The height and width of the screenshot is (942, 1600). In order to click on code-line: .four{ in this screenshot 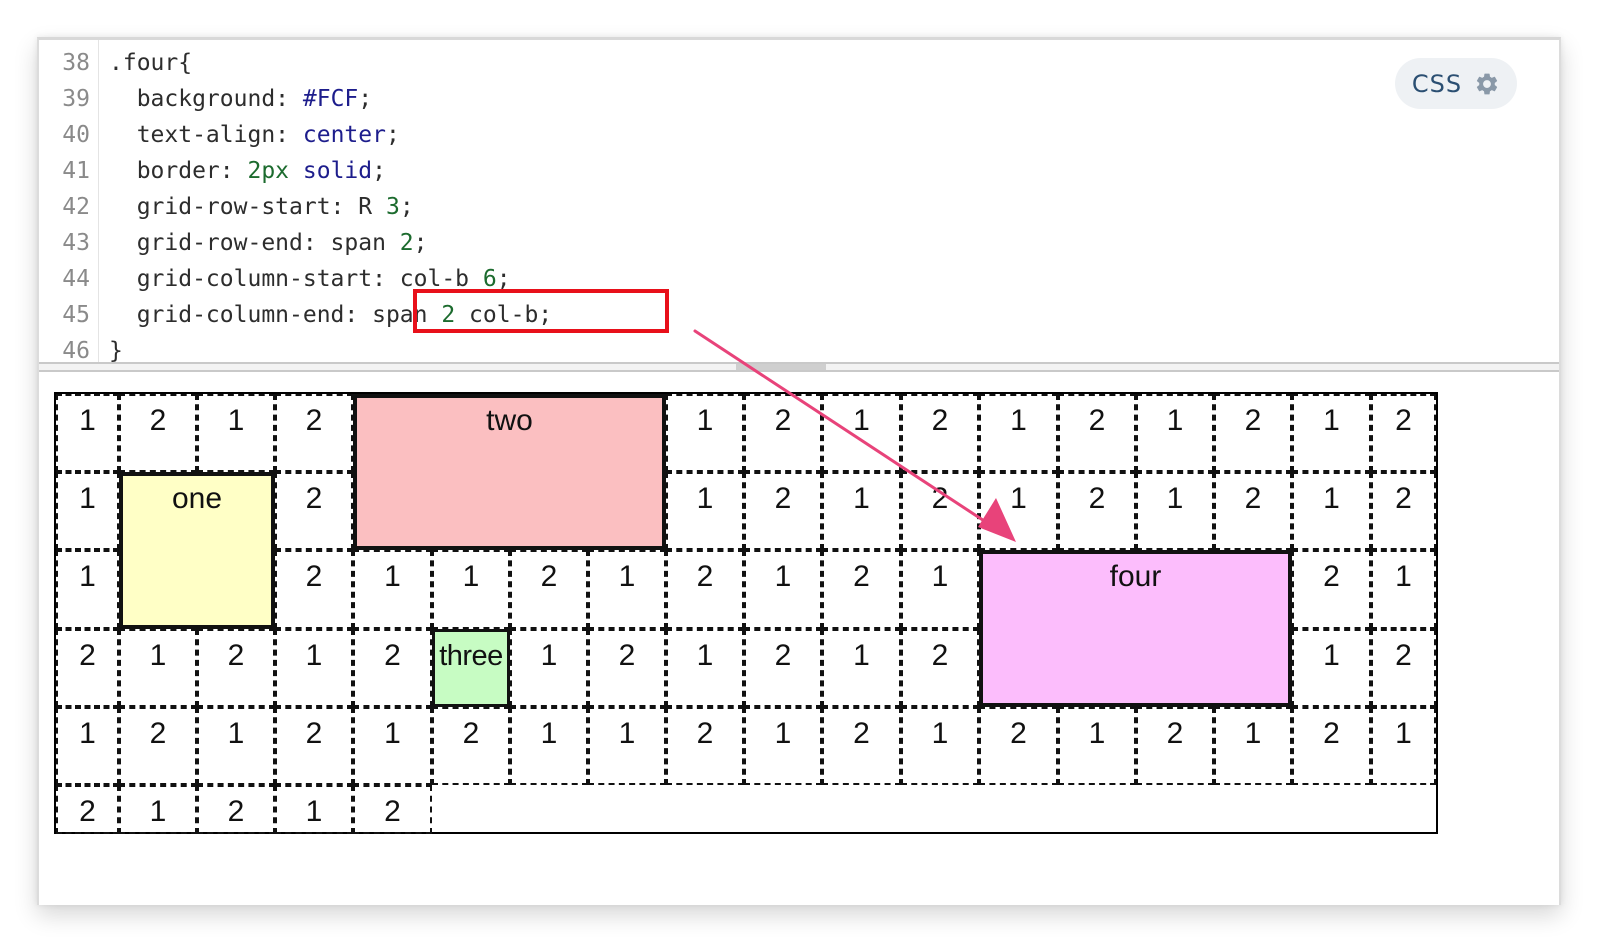, I will do `click(150, 63)`.